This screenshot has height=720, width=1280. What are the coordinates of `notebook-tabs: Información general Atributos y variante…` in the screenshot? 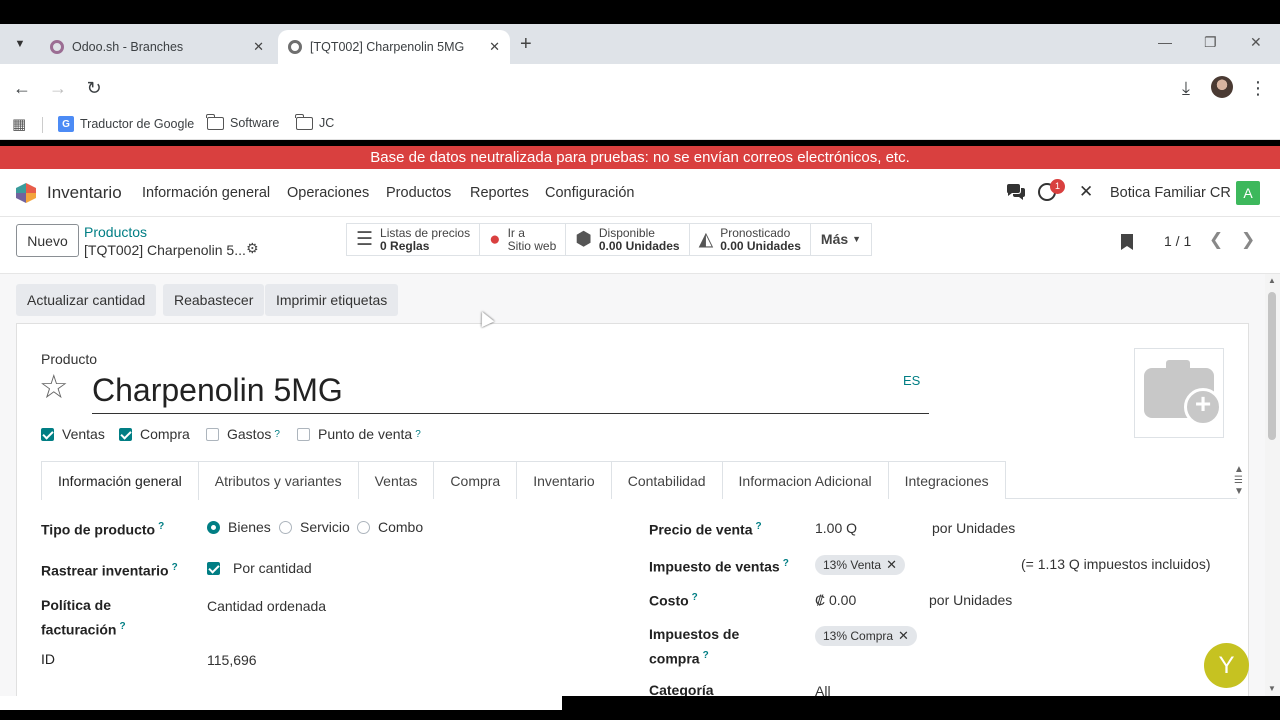 It's located at (639, 480).